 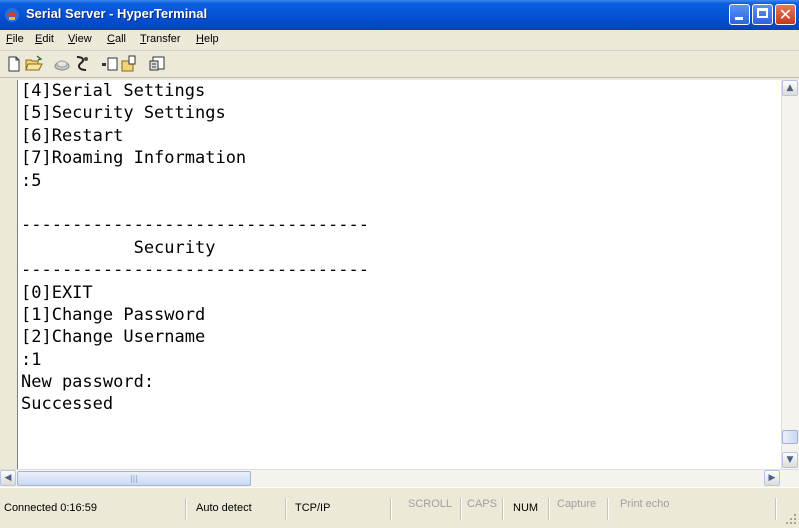 What do you see at coordinates (113, 91) in the screenshot?
I see `terminal-line: [4]Serial Settings` at bounding box center [113, 91].